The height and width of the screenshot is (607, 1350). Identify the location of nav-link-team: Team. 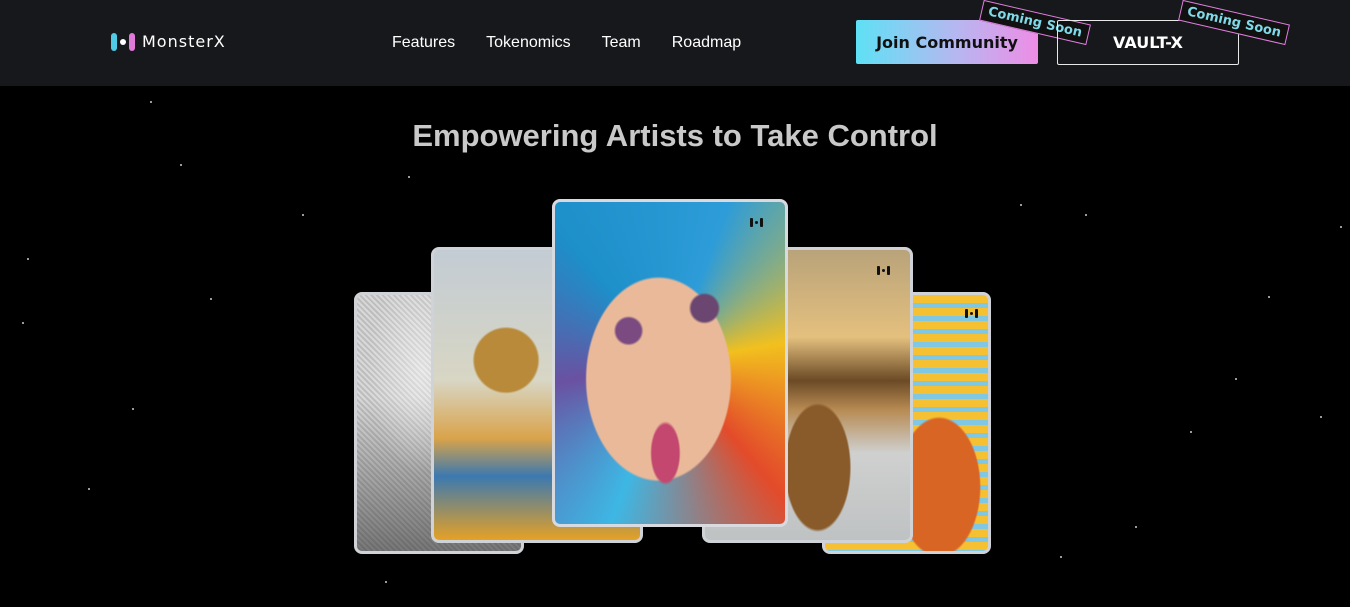
(621, 43).